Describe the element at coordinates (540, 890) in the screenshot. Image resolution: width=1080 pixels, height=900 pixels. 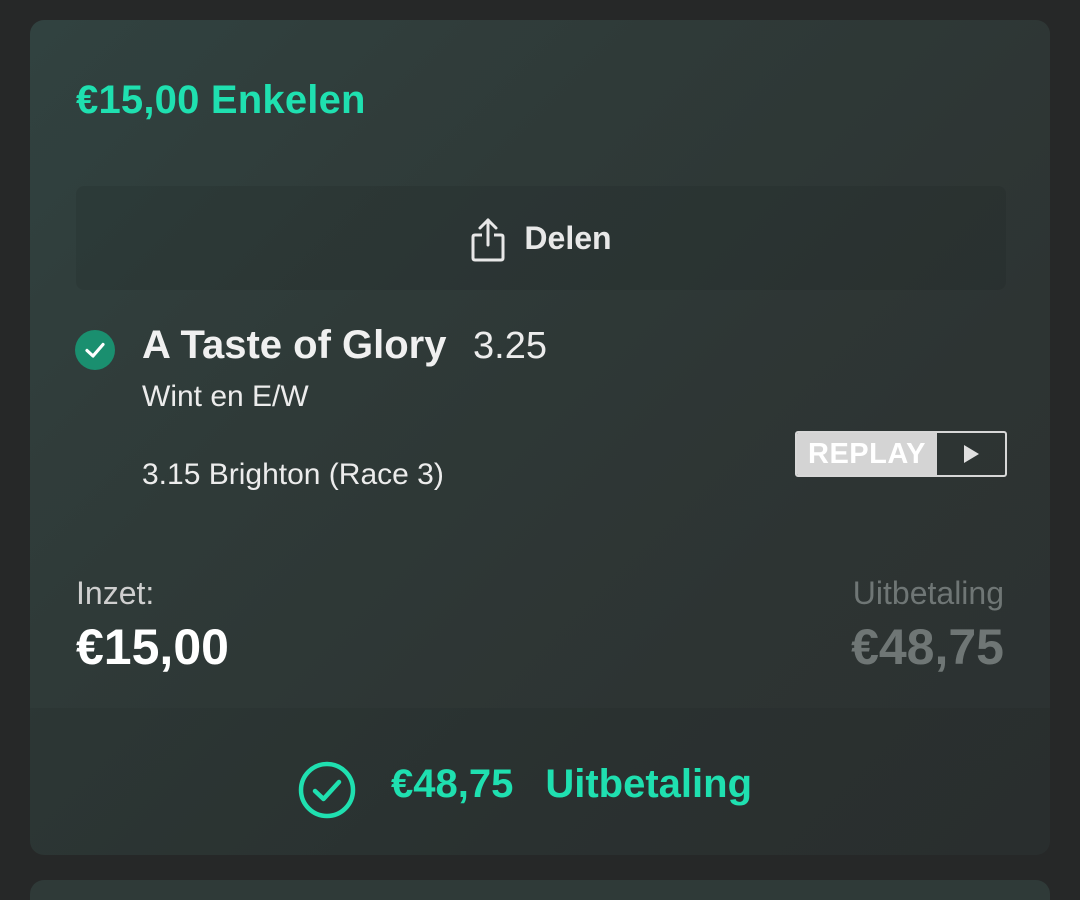
I see `next-bet-card` at that location.